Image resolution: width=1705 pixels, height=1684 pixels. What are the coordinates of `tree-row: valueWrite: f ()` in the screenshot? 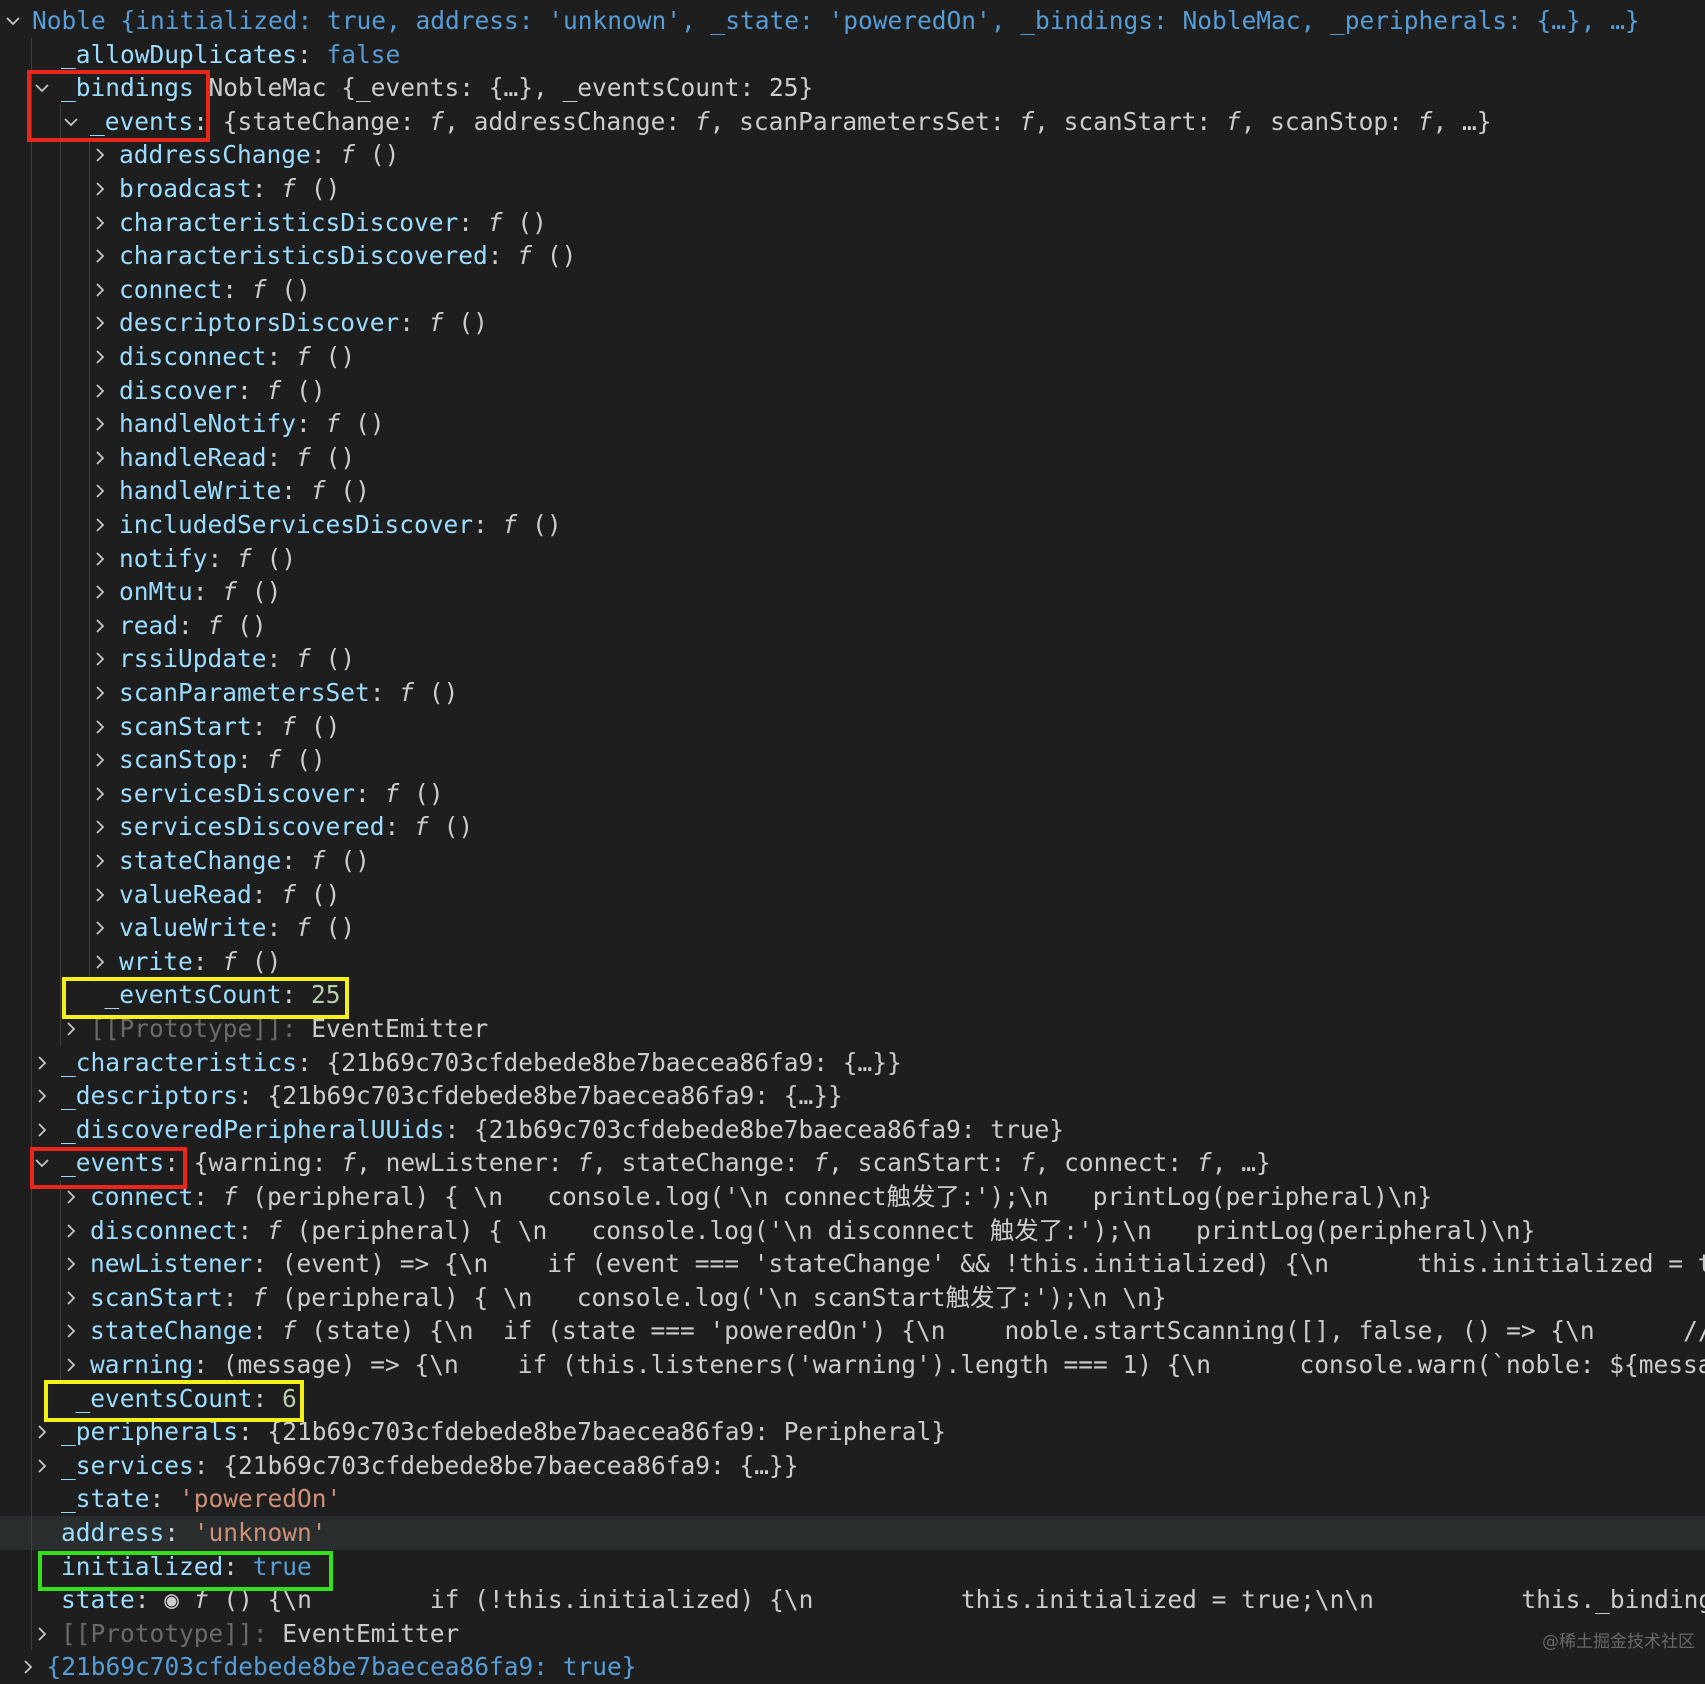 It's located at (852, 928).